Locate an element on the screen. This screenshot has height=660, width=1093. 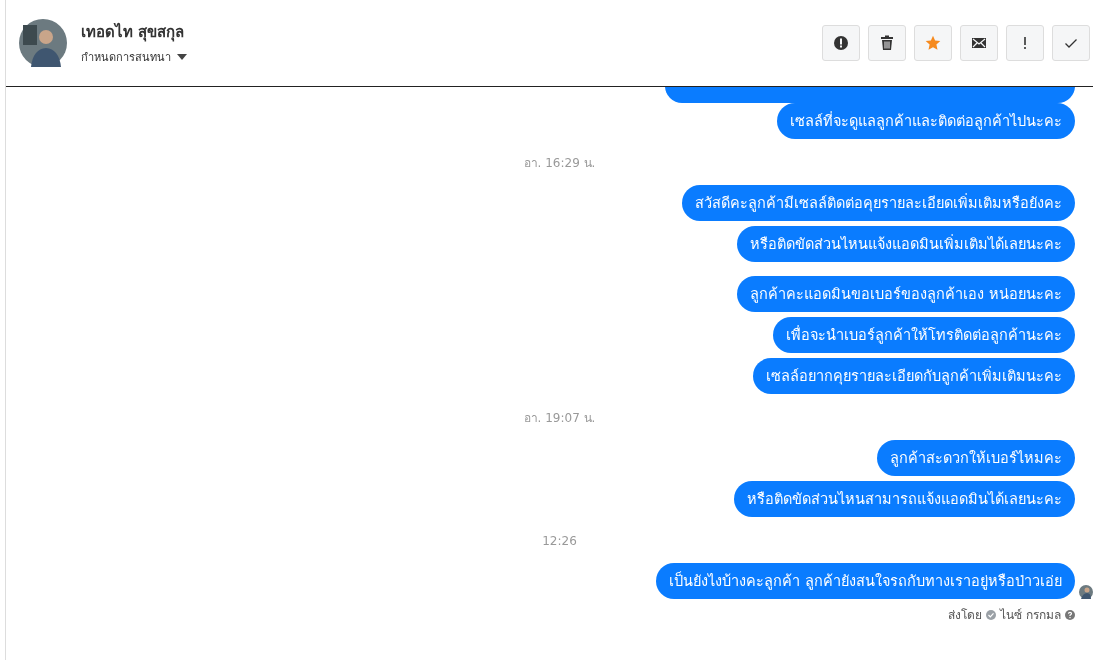
alert-button is located at coordinates (841, 43).